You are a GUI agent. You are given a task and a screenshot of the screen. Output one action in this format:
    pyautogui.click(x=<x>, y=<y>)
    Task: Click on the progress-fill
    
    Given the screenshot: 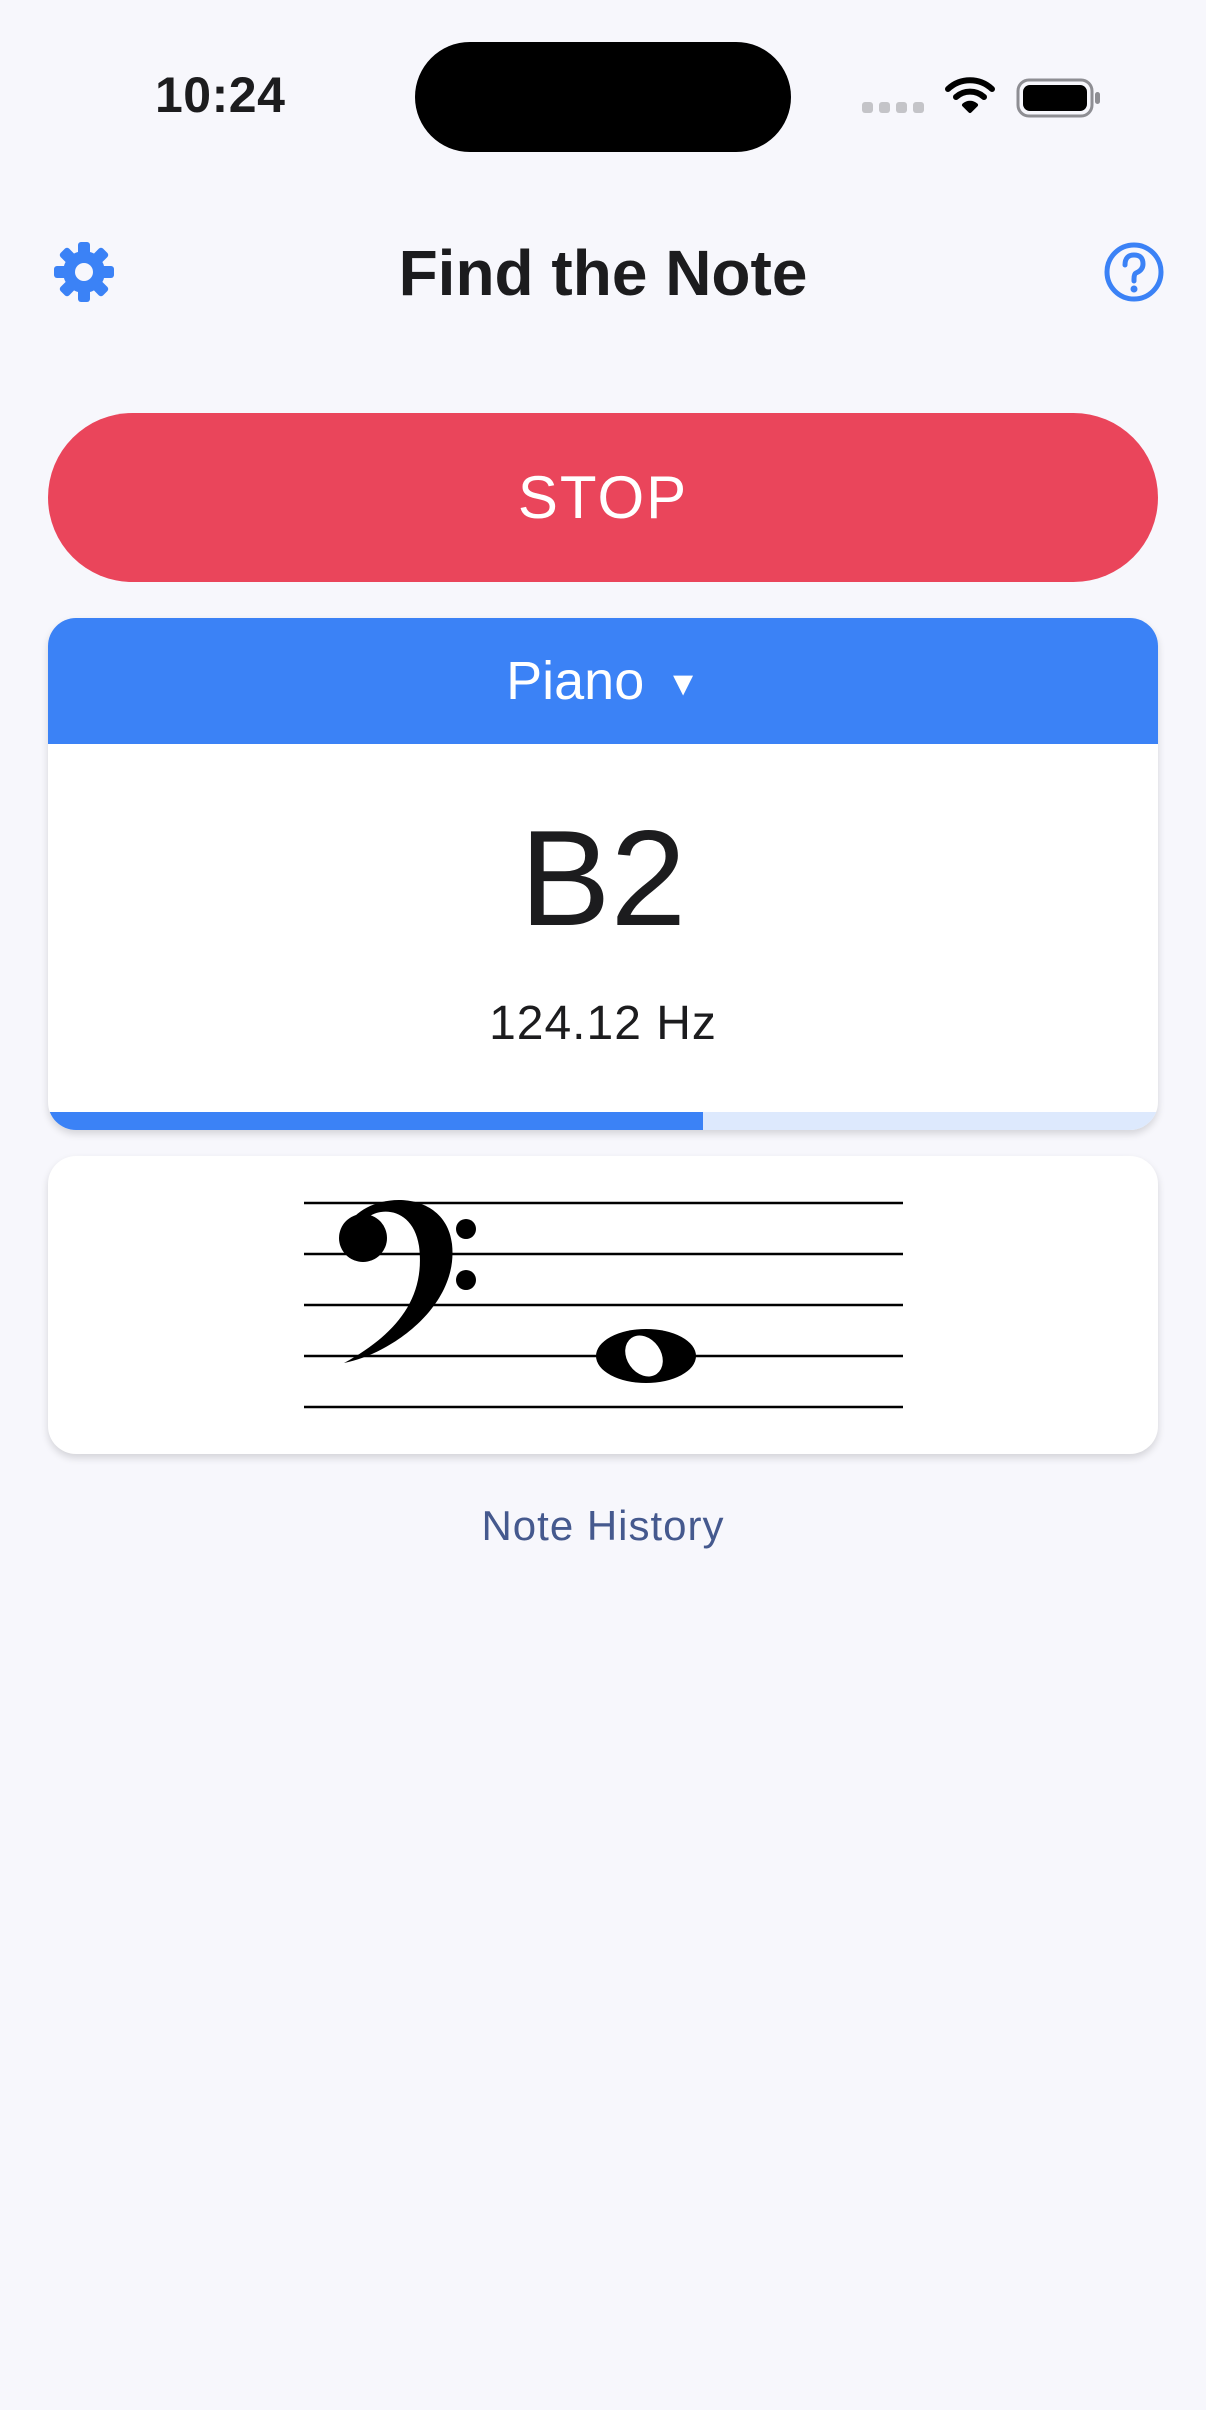 What is the action you would take?
    pyautogui.click(x=375, y=1121)
    